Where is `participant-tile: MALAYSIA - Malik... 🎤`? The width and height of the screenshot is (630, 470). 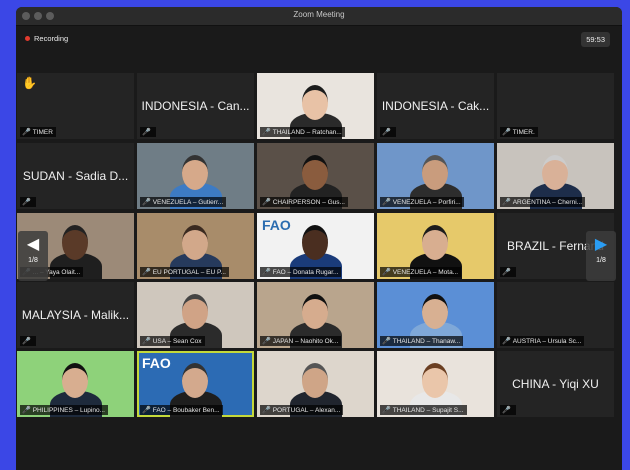
participant-tile: MALAYSIA - Malik... 🎤 is located at coordinates (75, 315).